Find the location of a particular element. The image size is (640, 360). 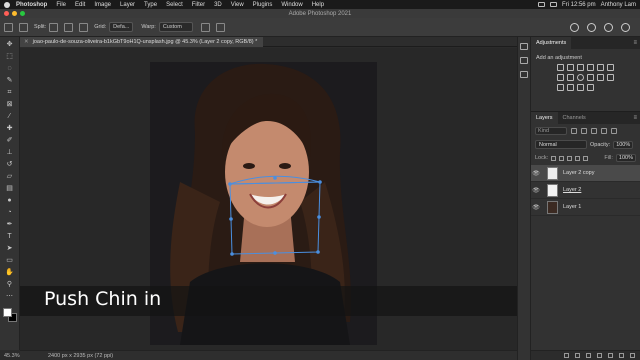

color-swatches is located at coordinates (9, 315).